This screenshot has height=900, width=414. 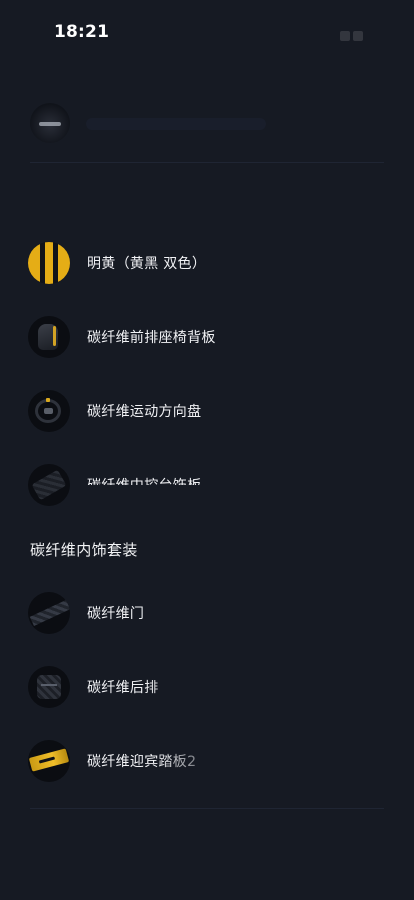 What do you see at coordinates (207, 760) in the screenshot?
I see `option-carbon-door-sill: 碳纤维迎宾踏板2` at bounding box center [207, 760].